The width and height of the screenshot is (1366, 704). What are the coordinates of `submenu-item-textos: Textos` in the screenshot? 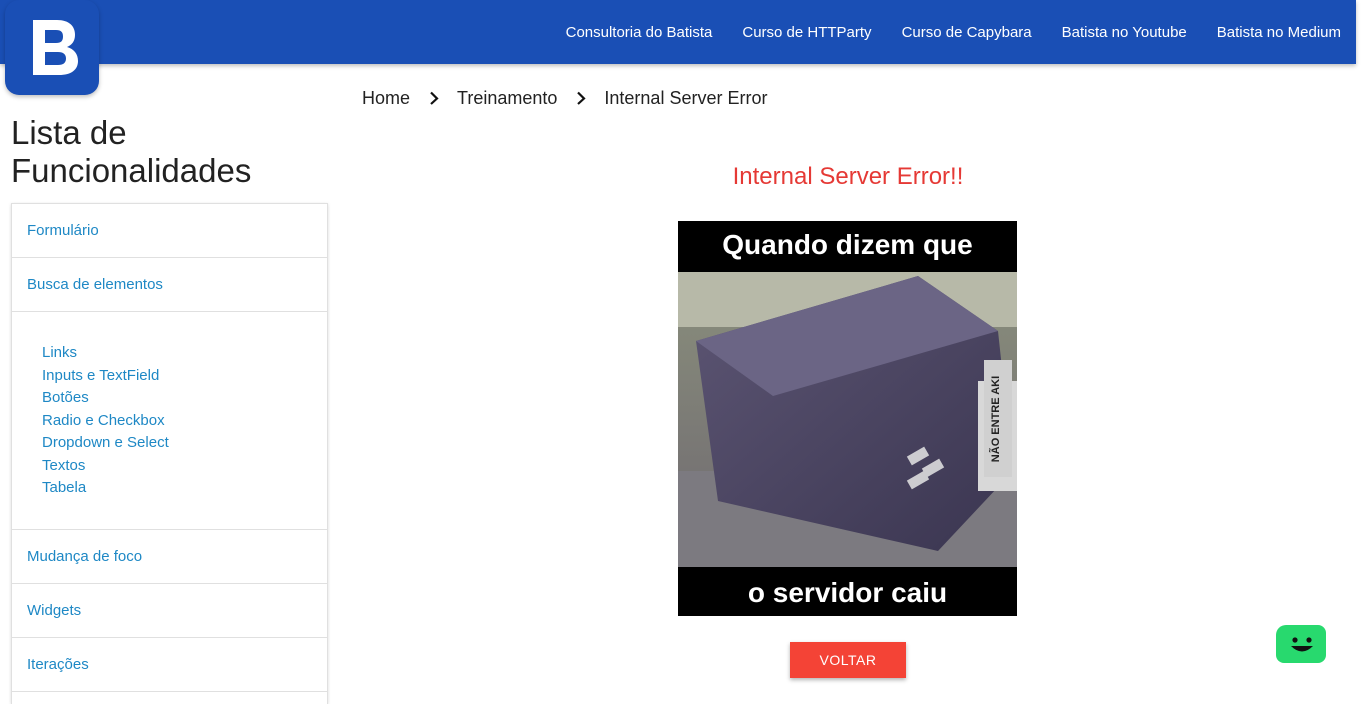 It's located at (184, 466).